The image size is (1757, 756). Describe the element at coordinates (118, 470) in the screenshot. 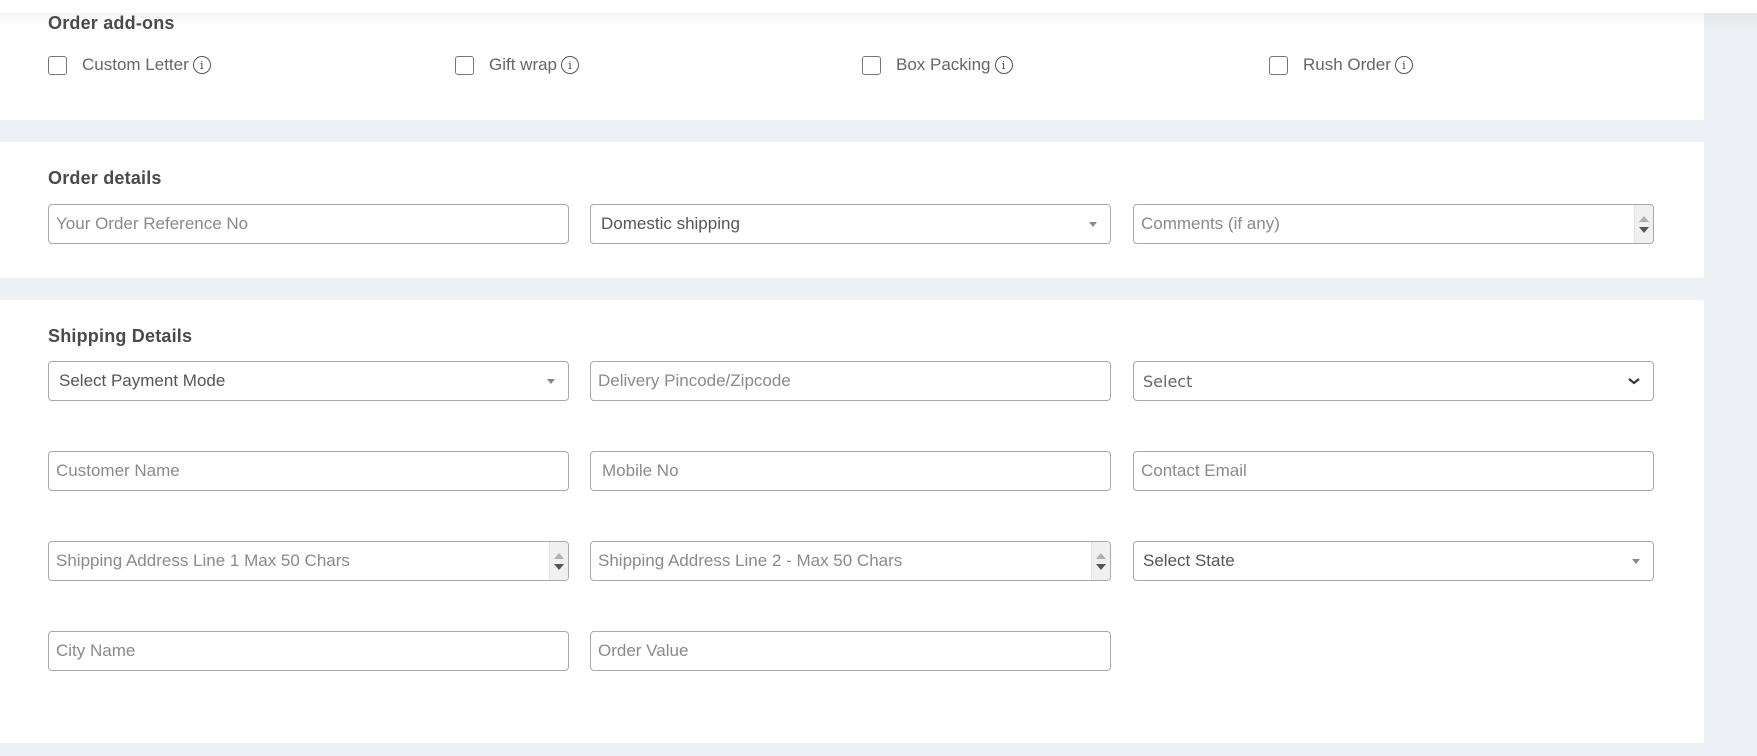

I see `customer-name-placeholder: Customer Name` at that location.